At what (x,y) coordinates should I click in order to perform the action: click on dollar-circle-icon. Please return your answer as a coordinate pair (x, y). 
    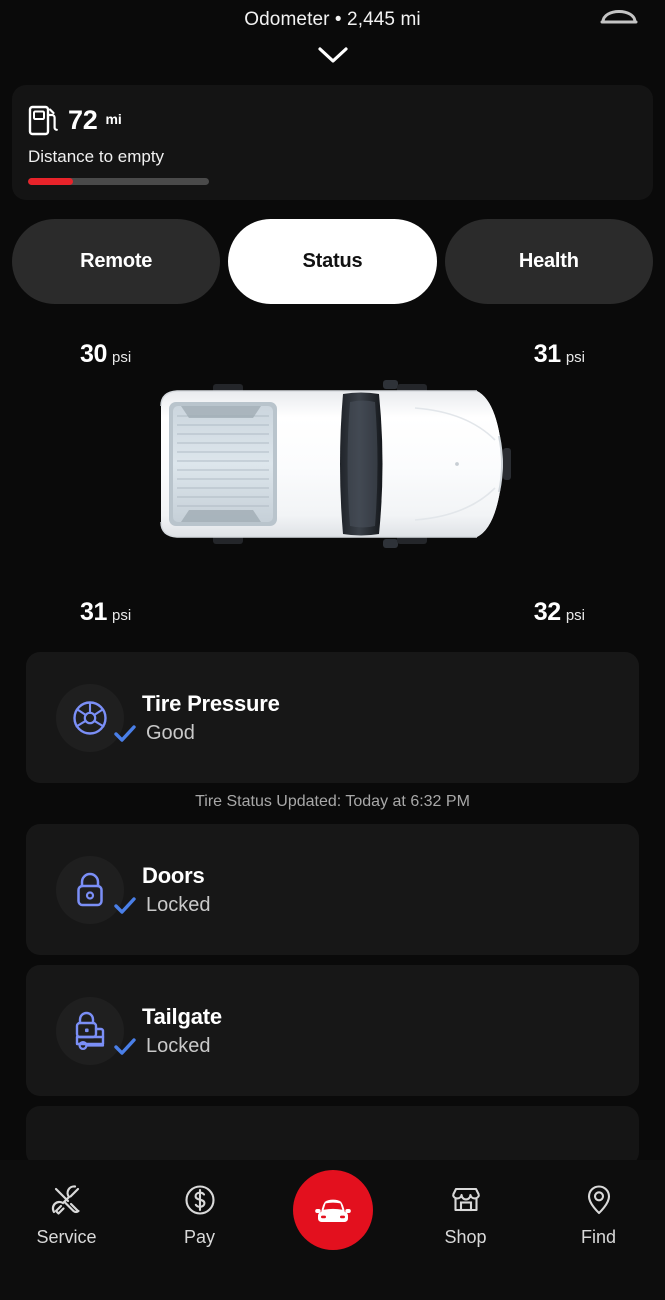
    Looking at the image, I should click on (199, 1200).